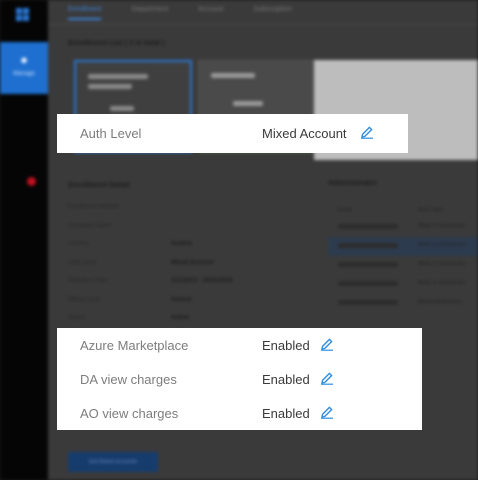 This screenshot has height=480, width=478. What do you see at coordinates (24, 74) in the screenshot?
I see `nav-item-manage-label: Manage` at bounding box center [24, 74].